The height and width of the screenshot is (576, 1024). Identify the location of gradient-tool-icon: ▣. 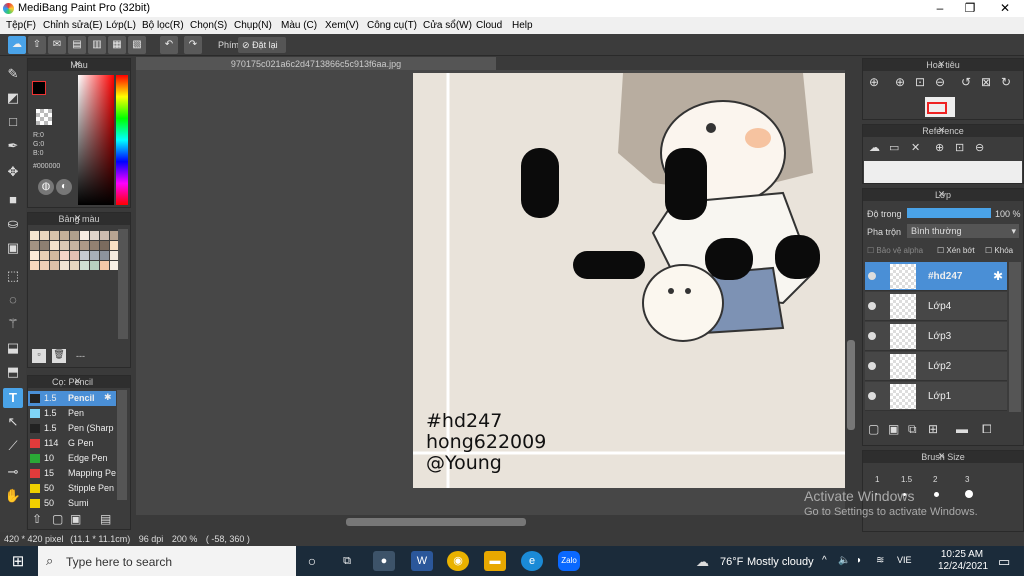
(13, 248).